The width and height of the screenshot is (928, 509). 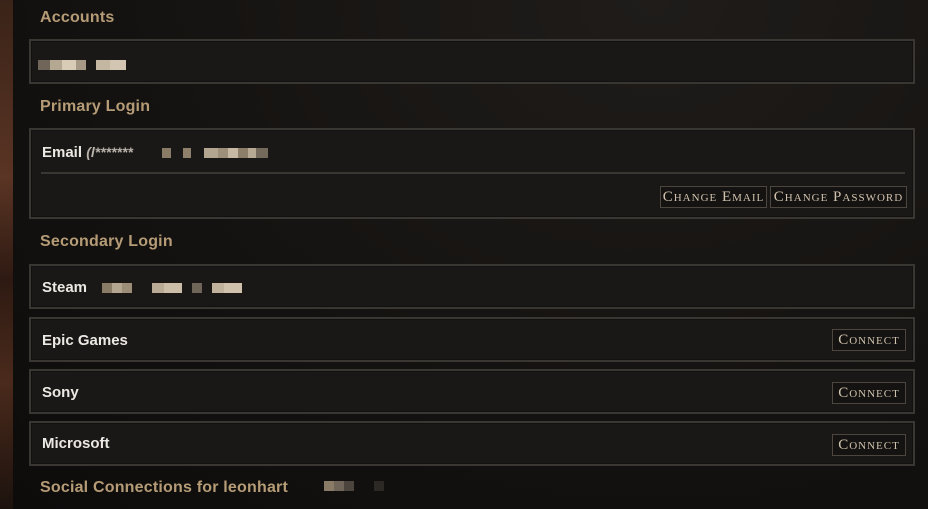 I want to click on steam-login-card: Steam, so click(x=472, y=286).